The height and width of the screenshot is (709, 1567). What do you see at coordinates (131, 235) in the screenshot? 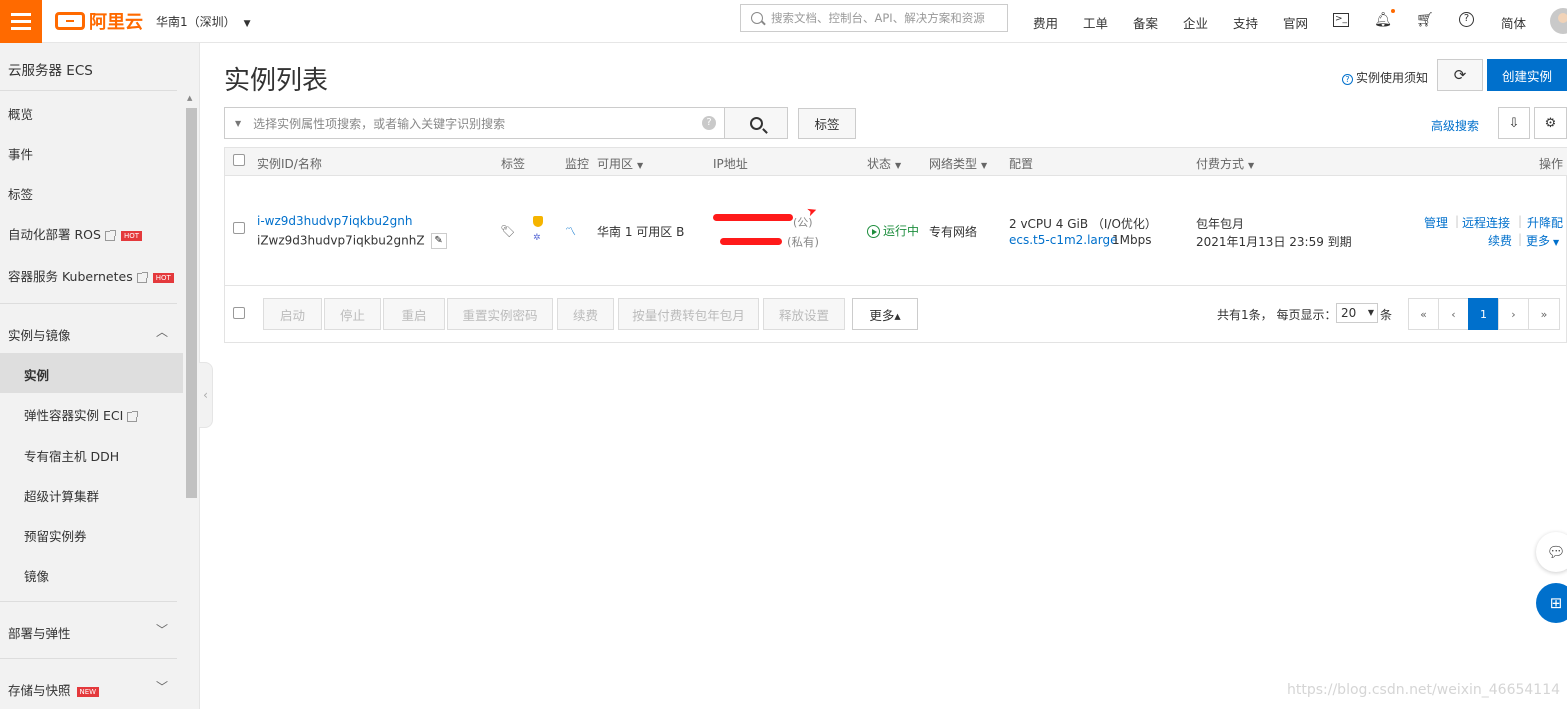
I see `hot-badge: HOT` at bounding box center [131, 235].